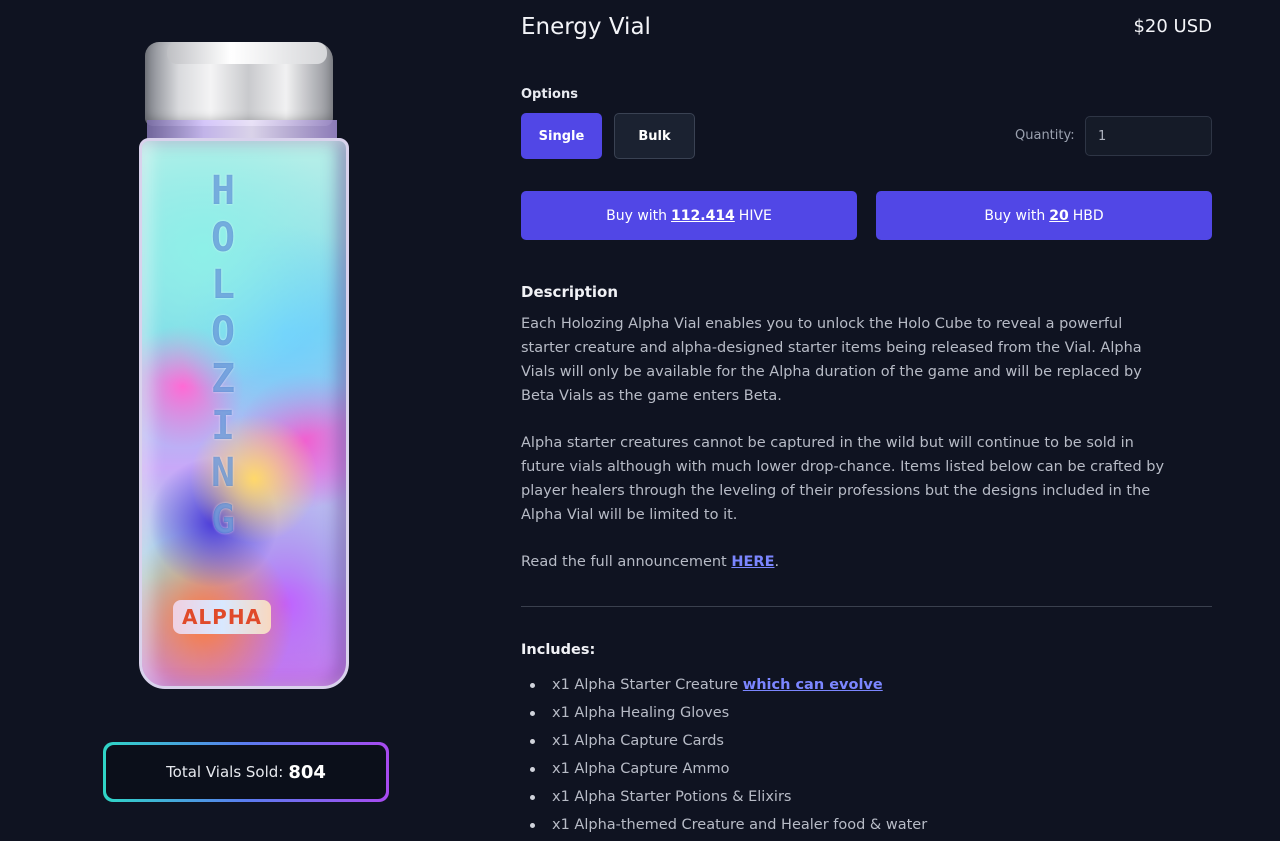  What do you see at coordinates (624, 562) in the screenshot?
I see `announcement-text: Read the full announcement` at bounding box center [624, 562].